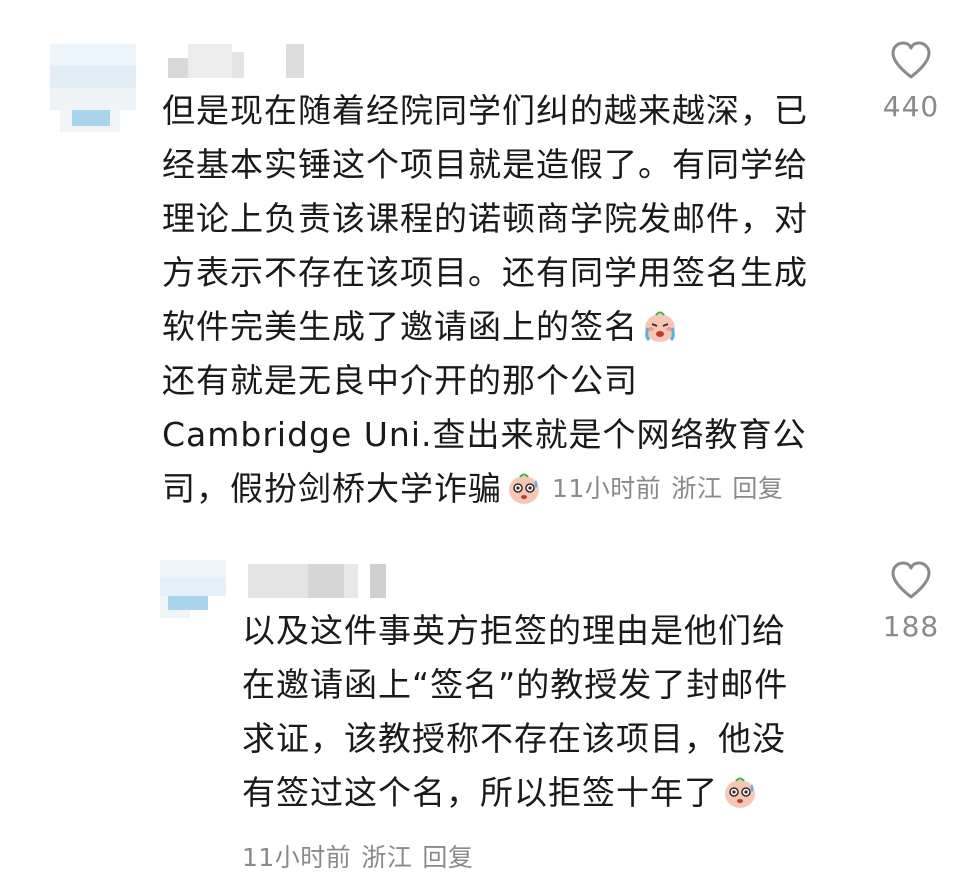 This screenshot has height=895, width=960. I want to click on timestamp: 11小时前, so click(297, 857).